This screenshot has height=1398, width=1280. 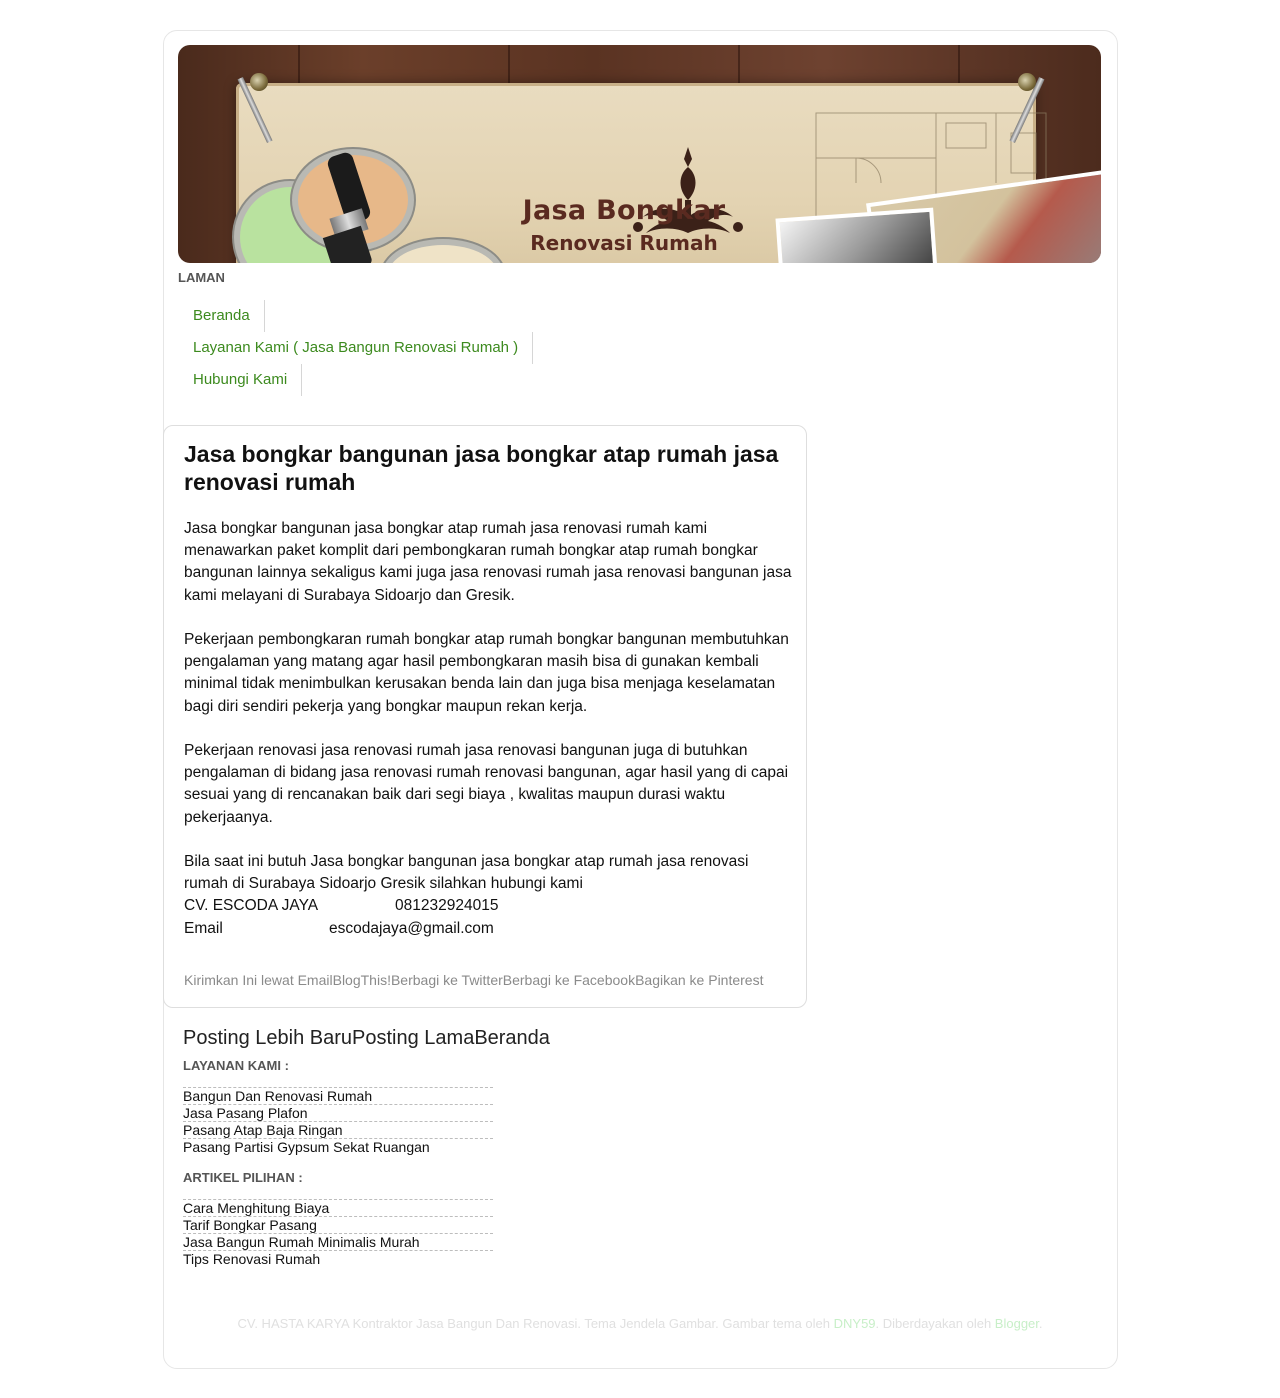 What do you see at coordinates (338, 1095) in the screenshot?
I see `list-item: Bangun Dan Renovasi Rumah` at bounding box center [338, 1095].